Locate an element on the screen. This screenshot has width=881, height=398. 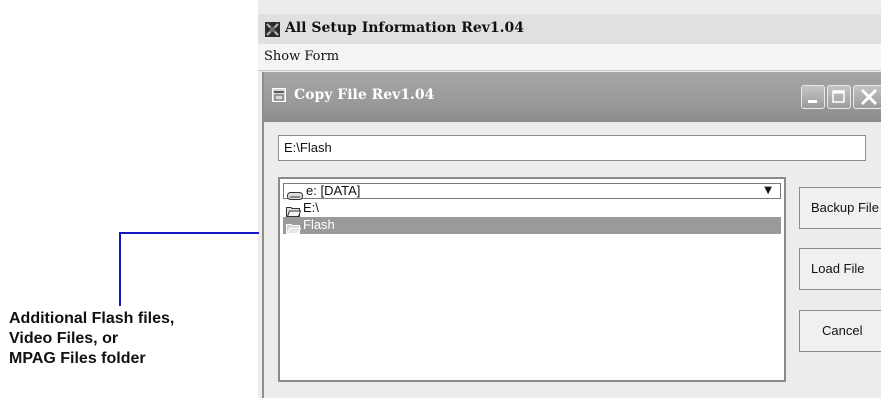
close-button is located at coordinates (867, 97).